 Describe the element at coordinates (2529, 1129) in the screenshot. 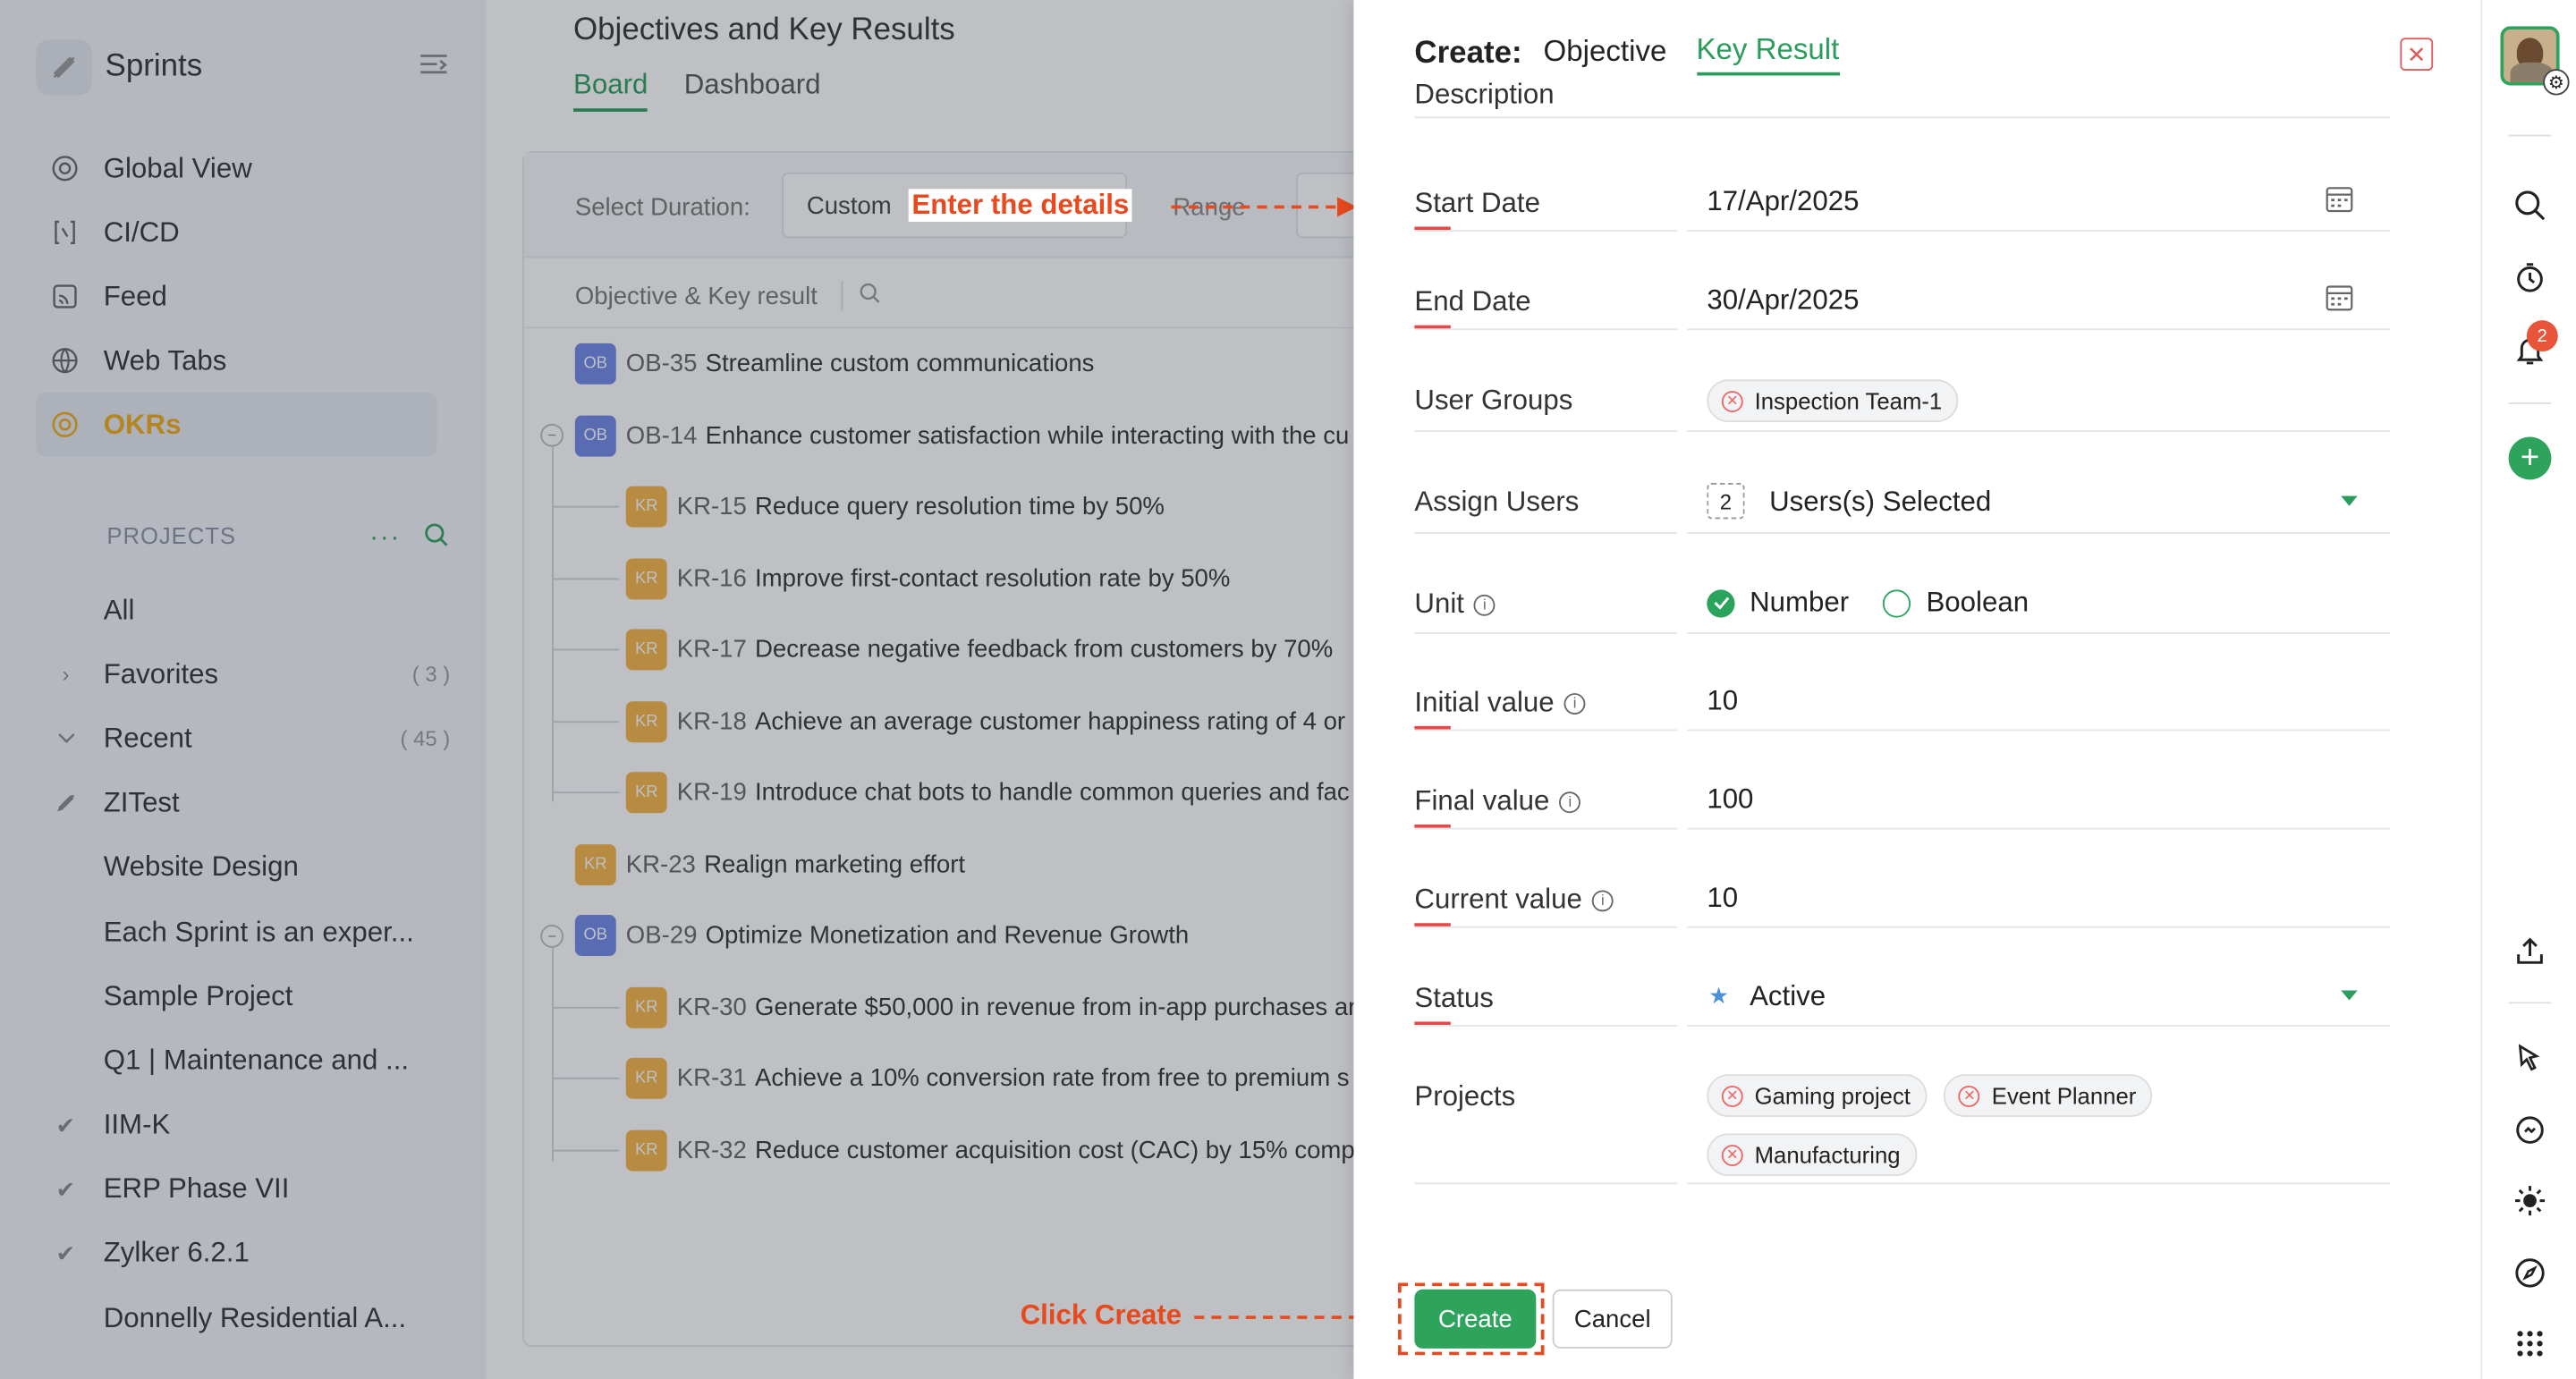

I see `sync-icon` at that location.